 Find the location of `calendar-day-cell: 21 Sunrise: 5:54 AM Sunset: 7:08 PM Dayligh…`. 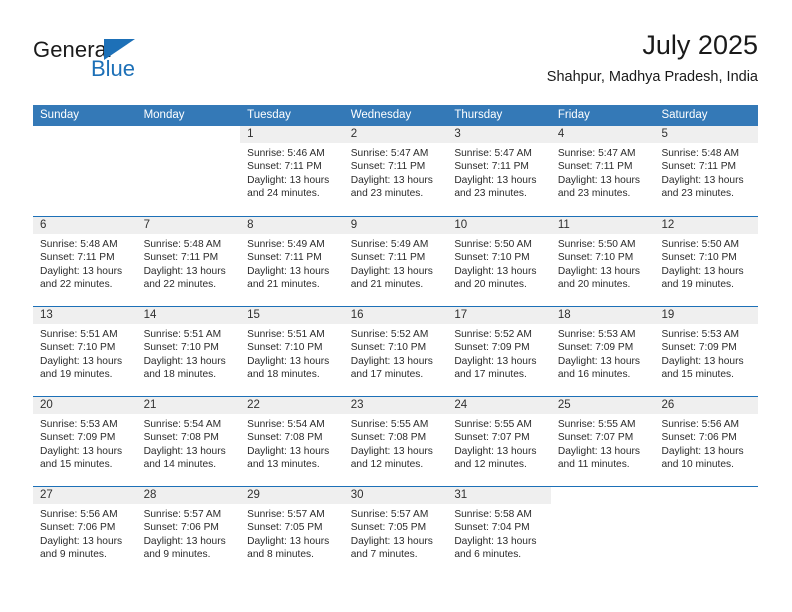

calendar-day-cell: 21 Sunrise: 5:54 AM Sunset: 7:08 PM Dayligh… is located at coordinates (188, 441).